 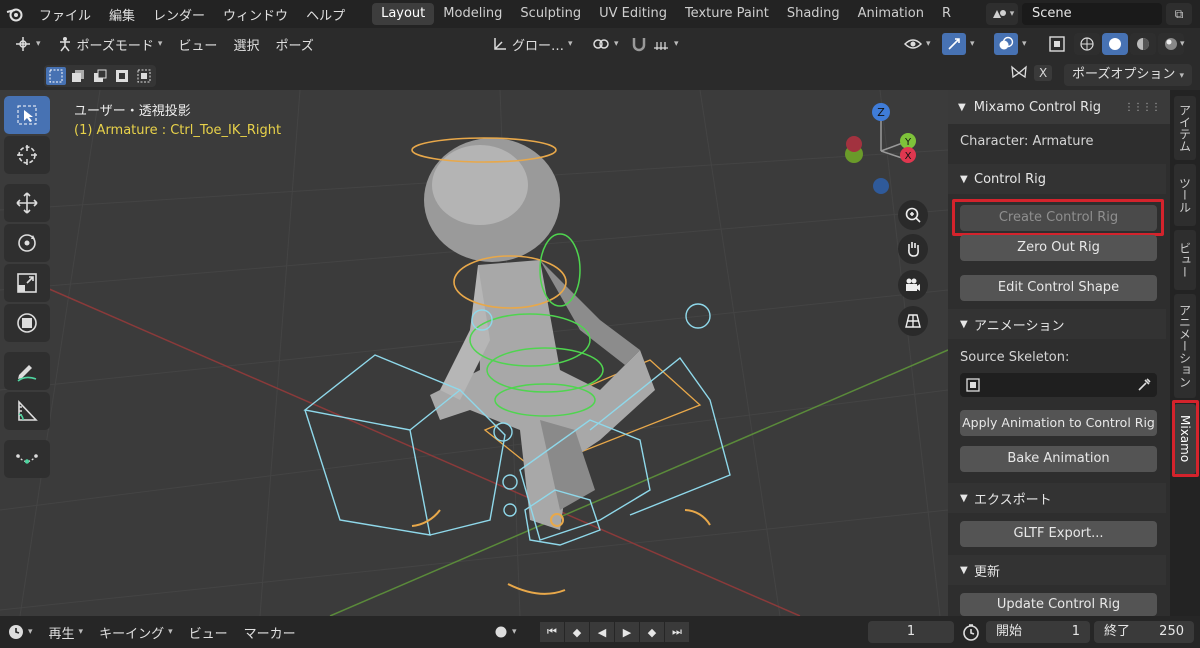 I want to click on workspace-tab-modeling: Modeling, so click(x=472, y=14).